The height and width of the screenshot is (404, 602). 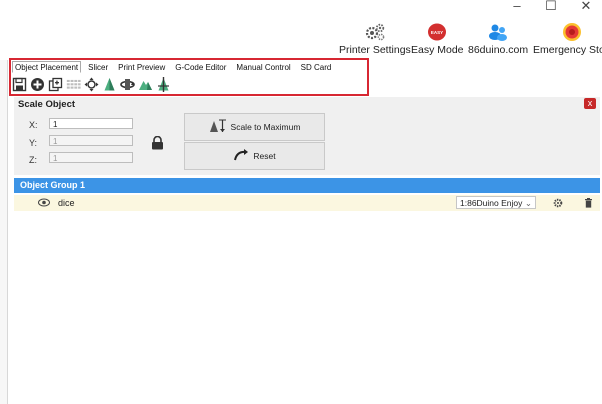 I want to click on scale-max-icon, so click(x=218, y=127).